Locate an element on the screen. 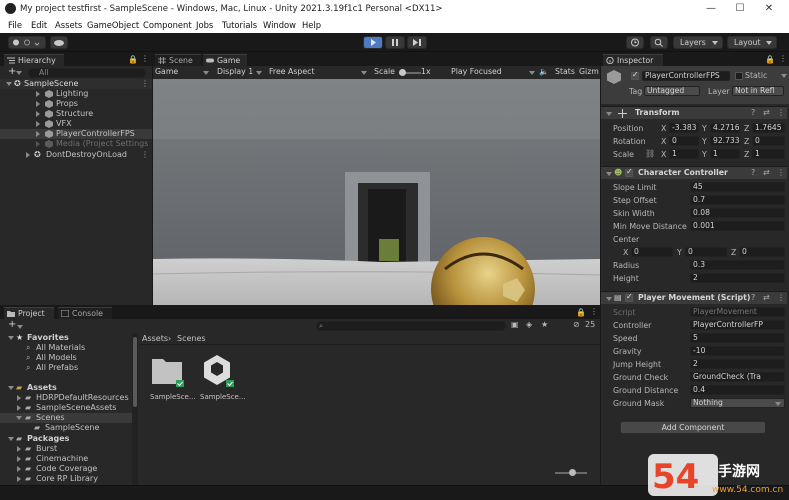 This screenshot has width=789, height=500. ground-check-field: GroundCheck (Tra is located at coordinates (737, 377).